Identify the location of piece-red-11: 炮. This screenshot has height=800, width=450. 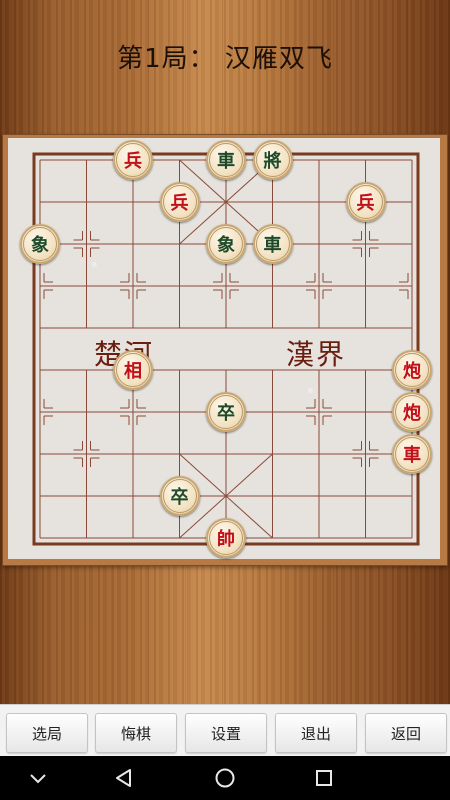
(412, 412).